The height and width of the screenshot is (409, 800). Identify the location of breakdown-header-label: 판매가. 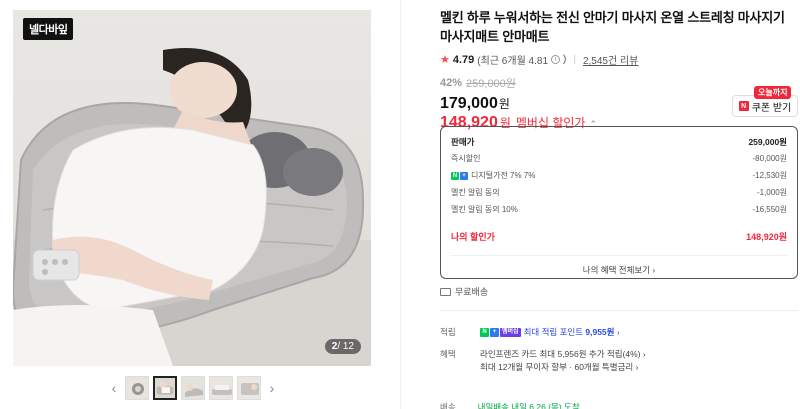
(463, 141).